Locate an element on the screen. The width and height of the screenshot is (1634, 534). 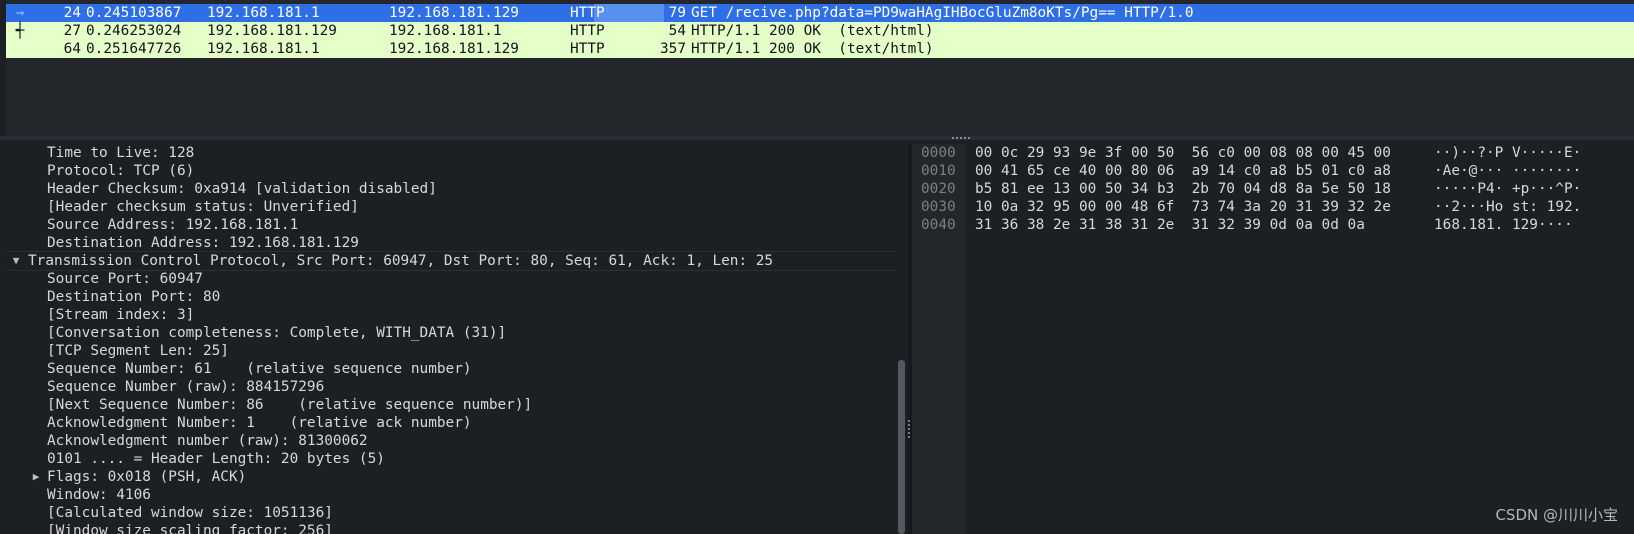
packet-time: 0.246253024 is located at coordinates (134, 31).